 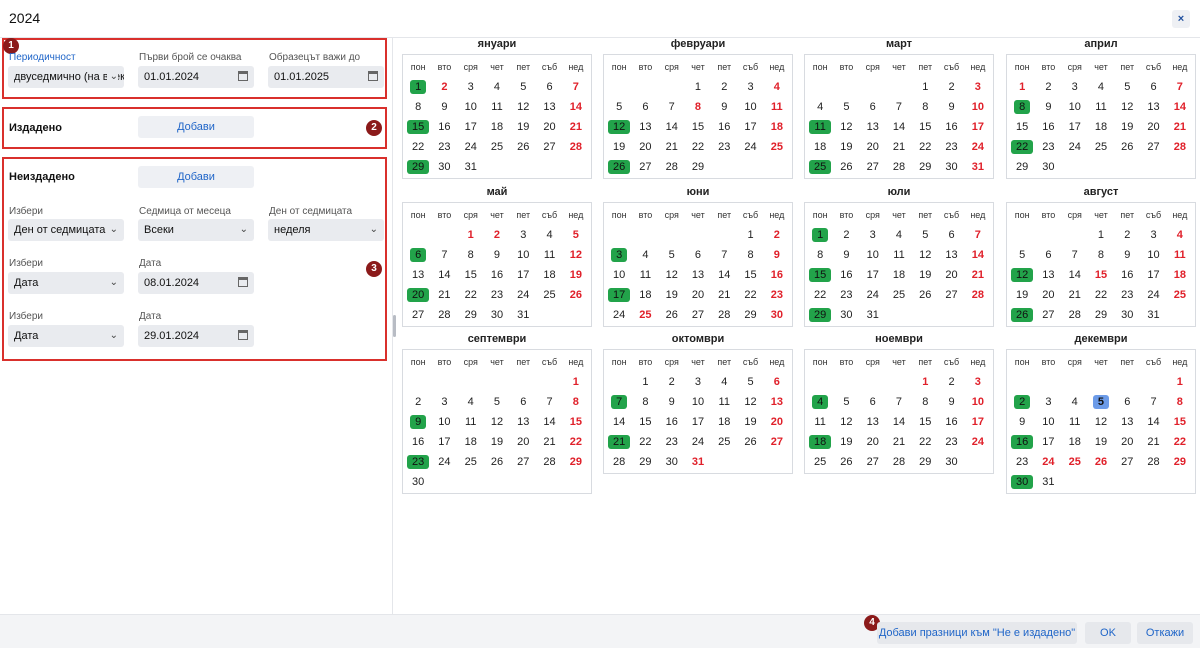 I want to click on day-cell: 31, so click(x=471, y=167).